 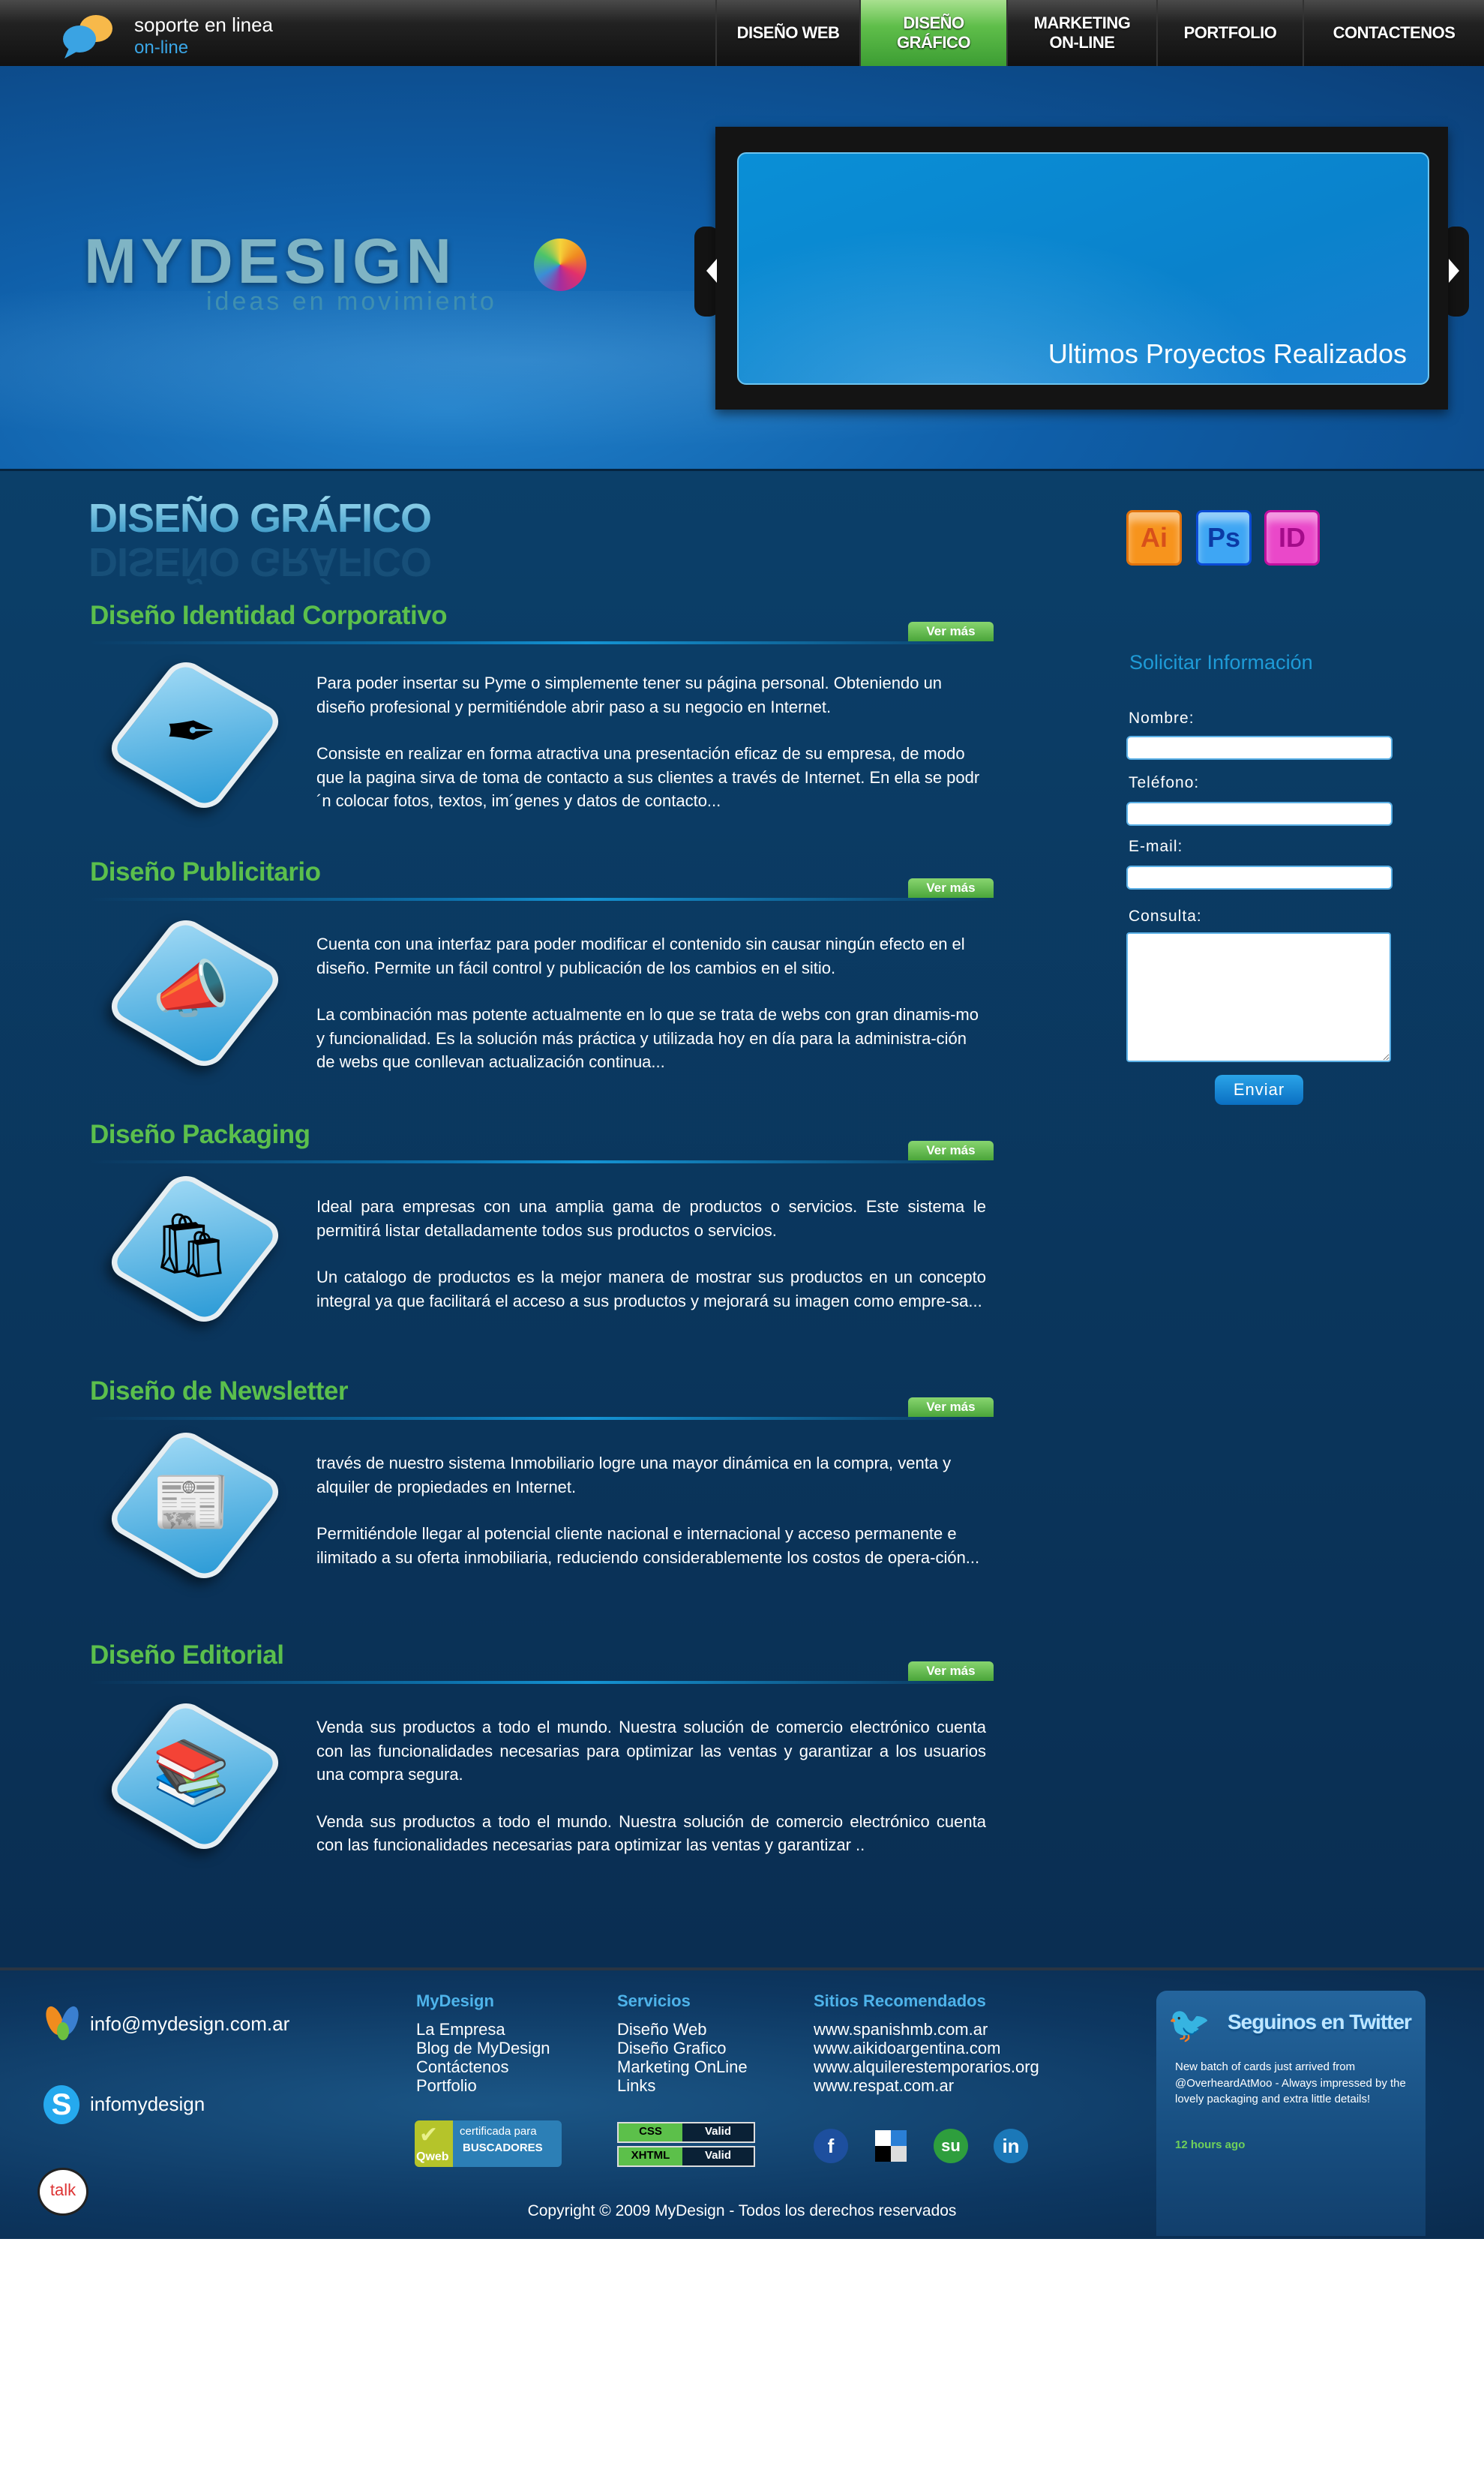 What do you see at coordinates (260, 561) in the screenshot?
I see `page-title-reflection: DISEÑO GRÁFICO` at bounding box center [260, 561].